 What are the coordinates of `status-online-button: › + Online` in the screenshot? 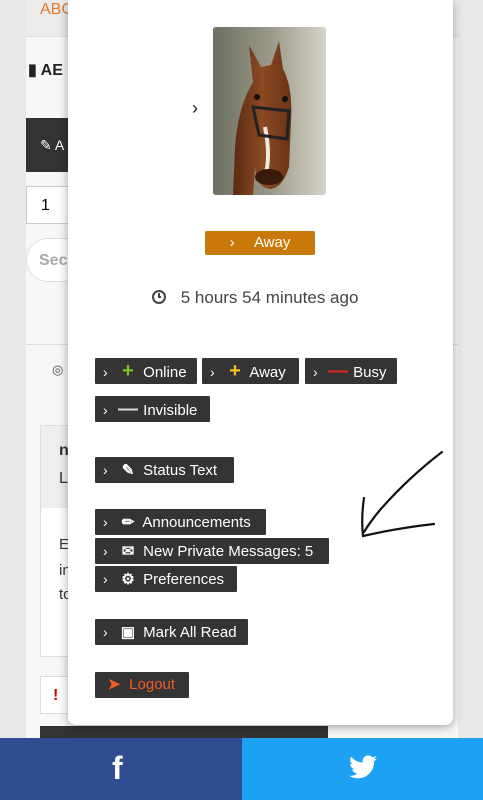 It's located at (146, 371).